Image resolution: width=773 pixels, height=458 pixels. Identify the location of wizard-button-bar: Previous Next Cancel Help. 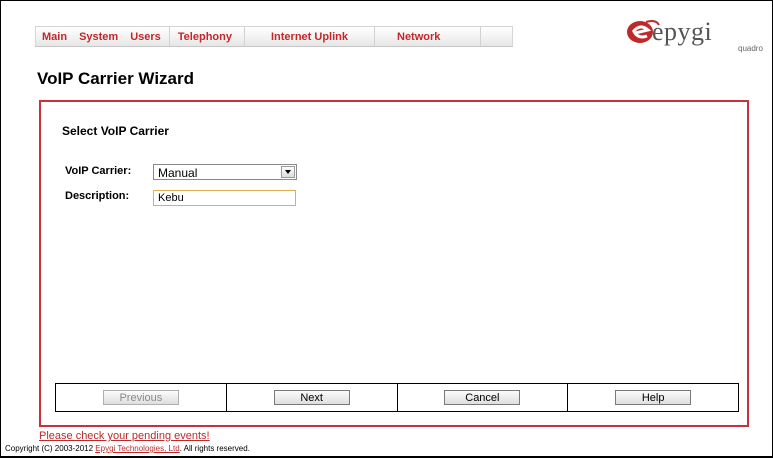
(397, 397).